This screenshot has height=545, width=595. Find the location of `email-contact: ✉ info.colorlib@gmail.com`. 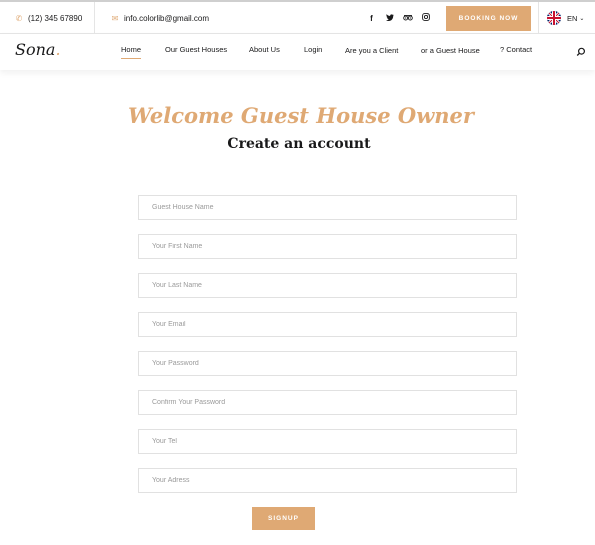

email-contact: ✉ info.colorlib@gmail.com is located at coordinates (160, 18).